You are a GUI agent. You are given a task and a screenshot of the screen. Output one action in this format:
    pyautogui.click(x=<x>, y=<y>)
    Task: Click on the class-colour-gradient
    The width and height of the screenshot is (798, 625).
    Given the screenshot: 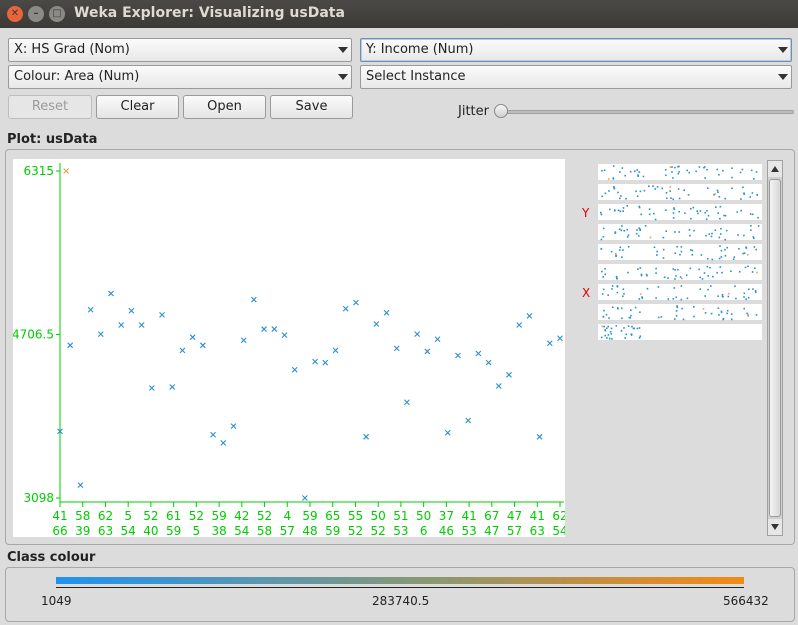 What is the action you would take?
    pyautogui.click(x=400, y=580)
    